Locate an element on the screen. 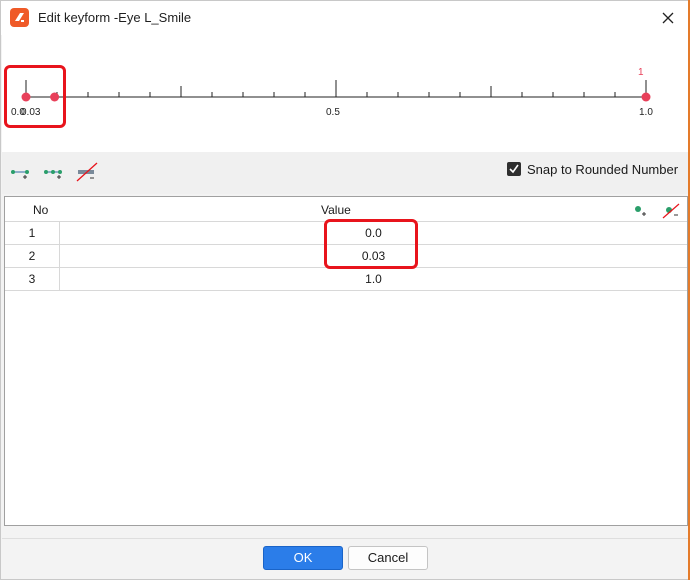 The image size is (690, 580). cell-value: 0.0 is located at coordinates (373, 233).